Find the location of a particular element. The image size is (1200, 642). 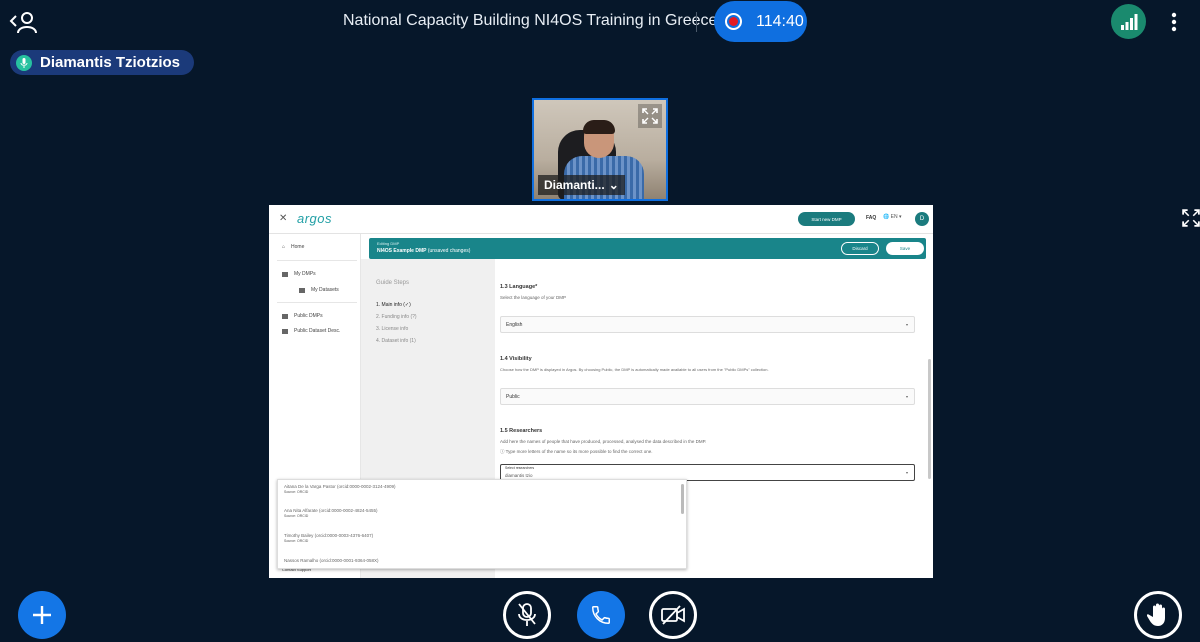

guide-step-license: 3. License info is located at coordinates (392, 329).